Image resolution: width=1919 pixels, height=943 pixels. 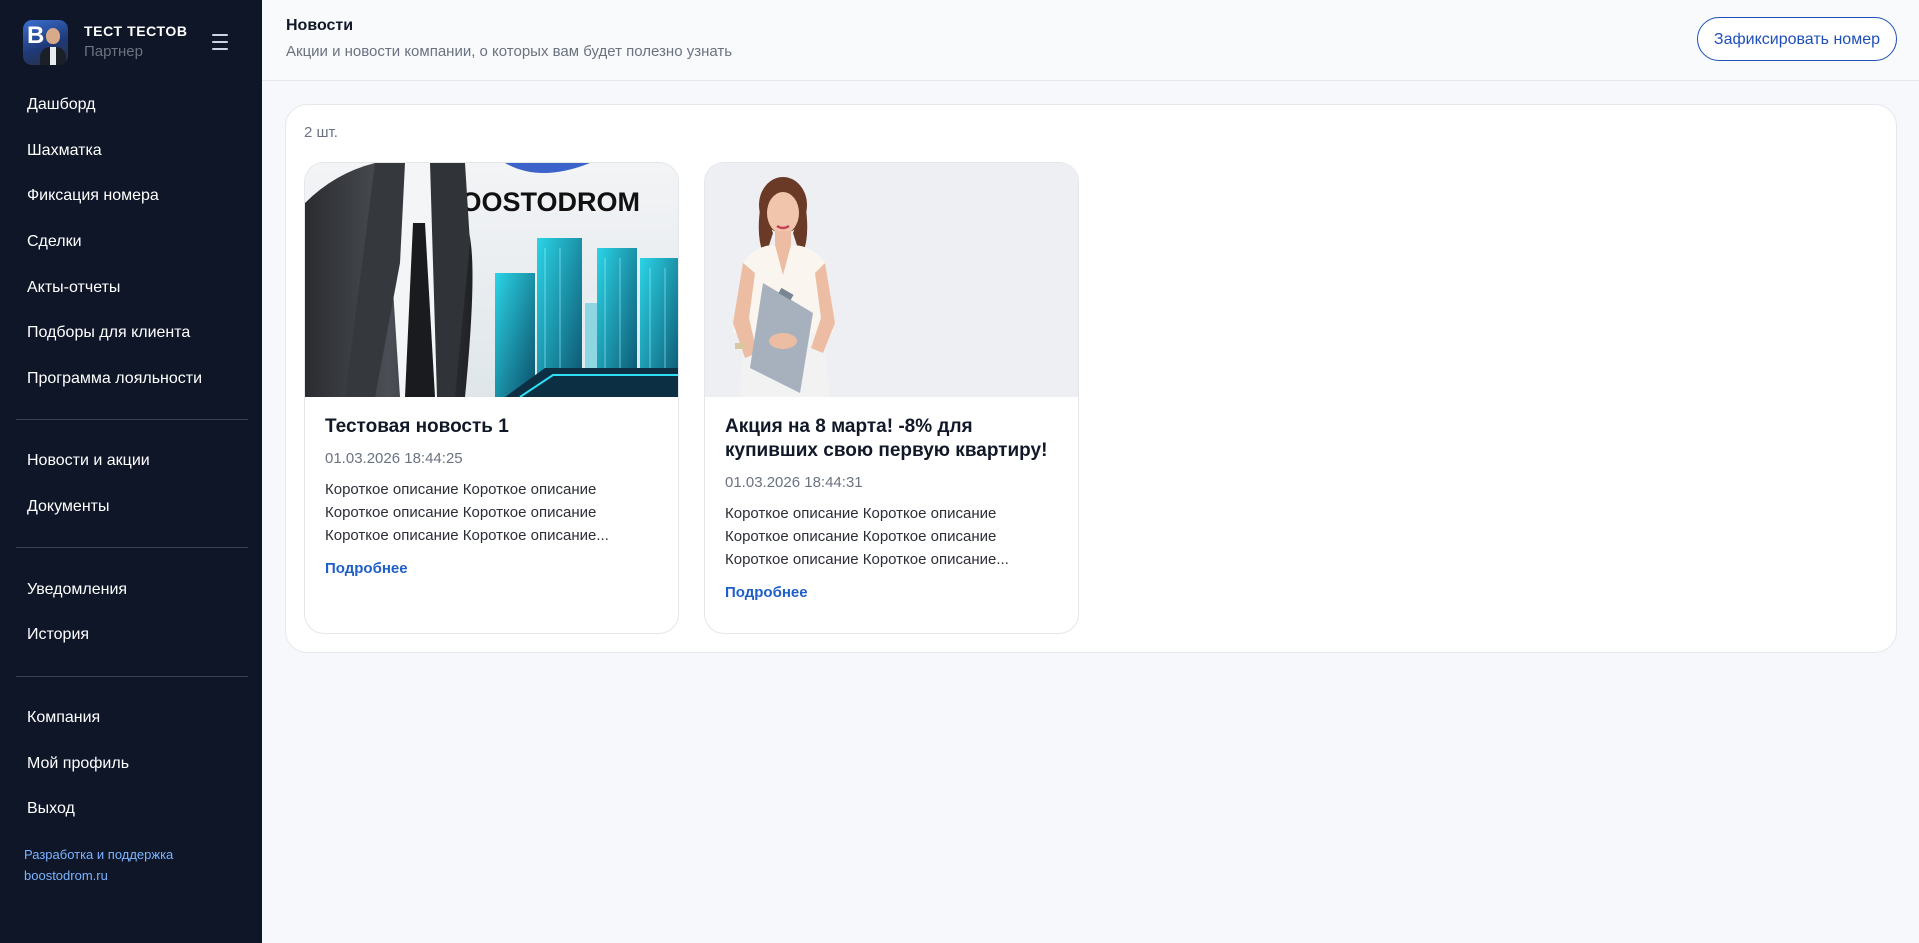 I want to click on developer-credit-text: Разработка и поддержка, so click(x=98, y=854).